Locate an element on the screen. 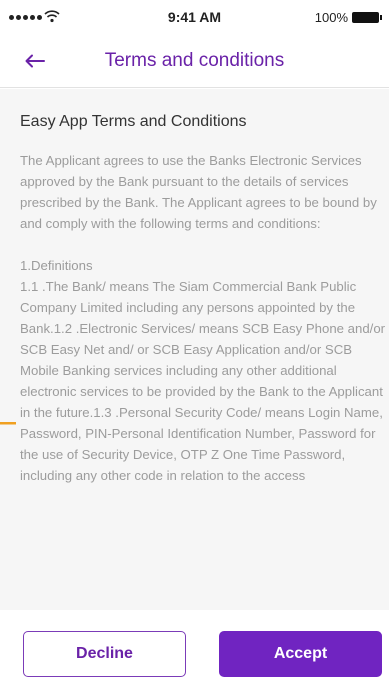  page-title: Terms and conditions is located at coordinates (194, 60).